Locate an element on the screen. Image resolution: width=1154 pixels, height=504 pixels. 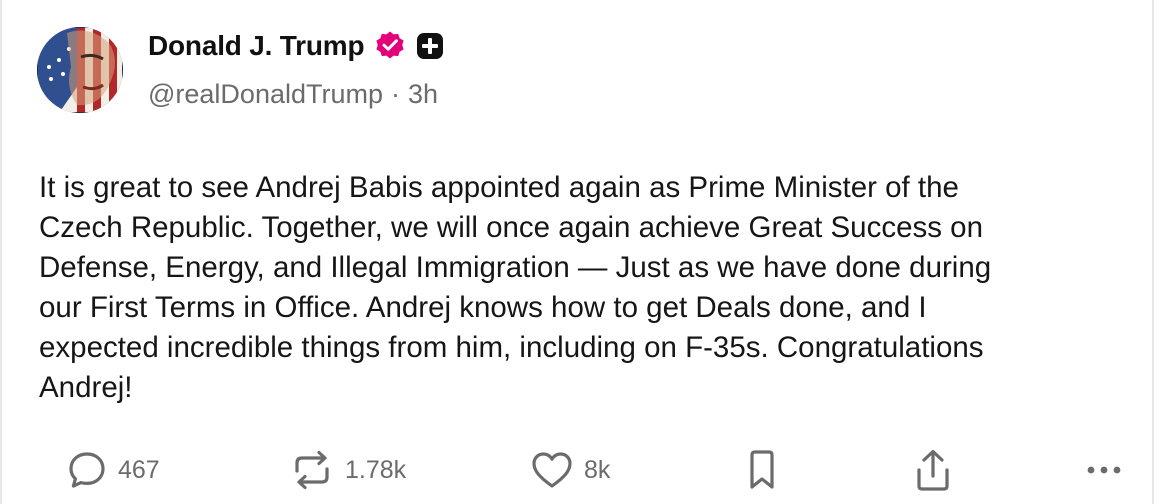
repost-button: 1.78k is located at coordinates (347, 470).